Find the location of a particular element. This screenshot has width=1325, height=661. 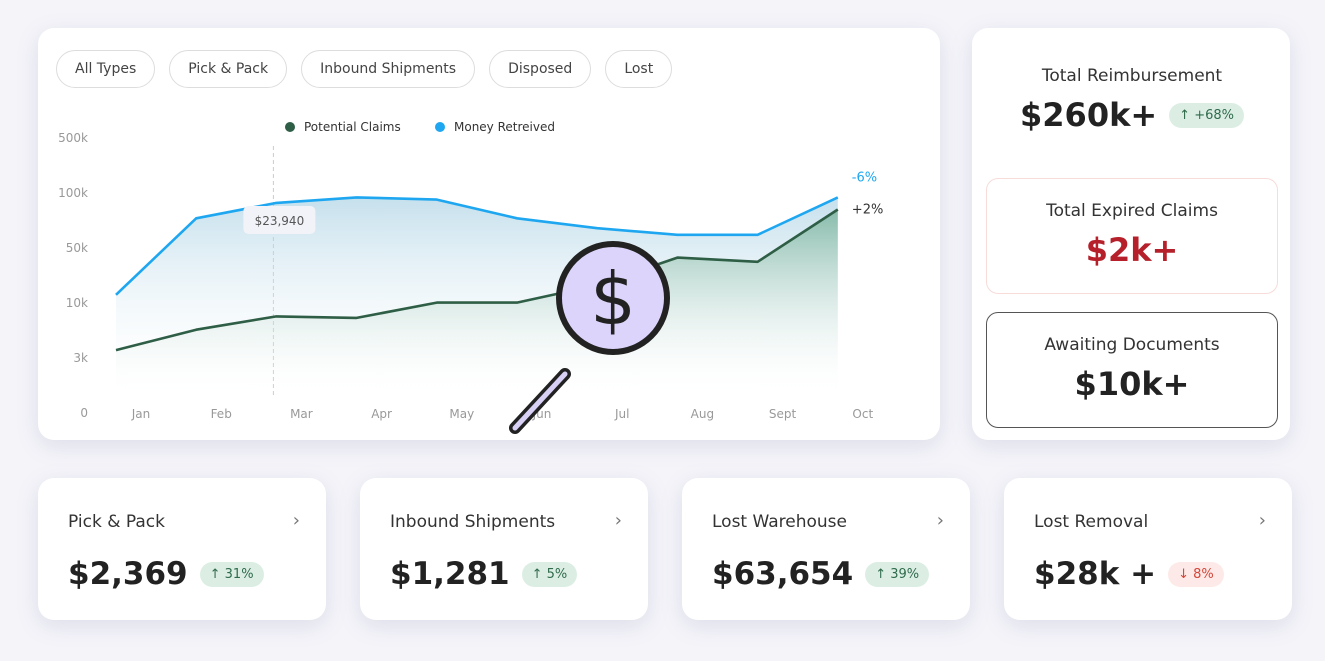

kpi-lost-warehouse: Lost Warehouse › $63,654 ↑ 39% is located at coordinates (826, 549).